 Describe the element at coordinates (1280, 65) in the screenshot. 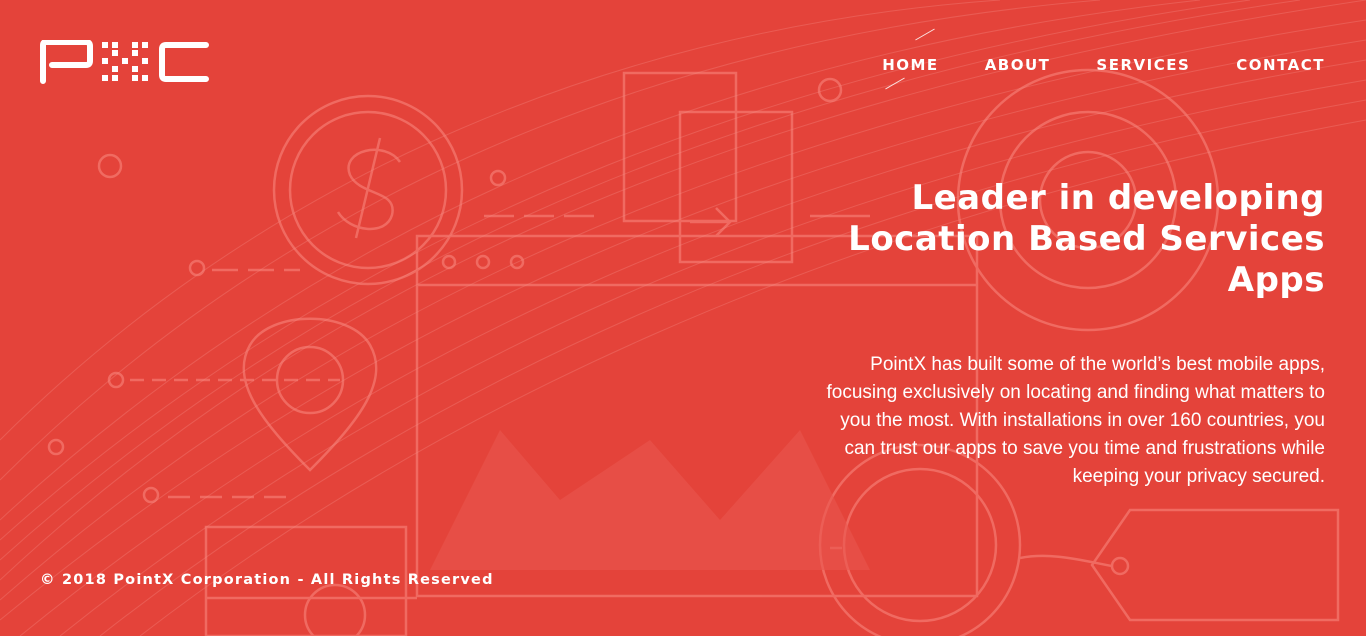

I see `nav-contact-link: CONTACT` at that location.